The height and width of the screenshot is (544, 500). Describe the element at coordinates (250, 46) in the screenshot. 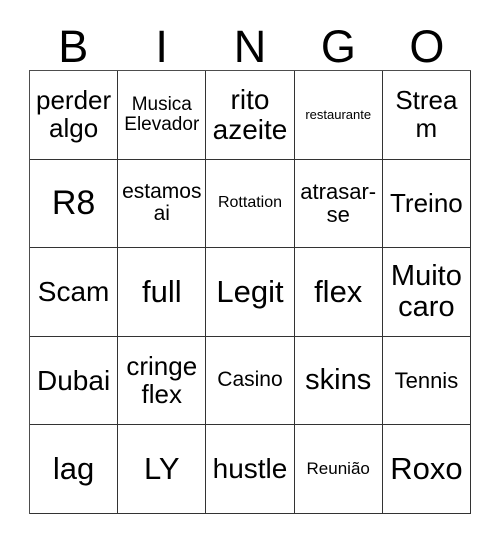

I see `header-letter-n: N` at that location.